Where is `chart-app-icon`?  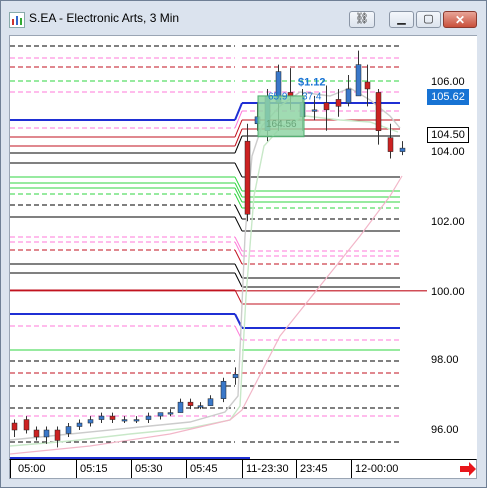 chart-app-icon is located at coordinates (17, 20).